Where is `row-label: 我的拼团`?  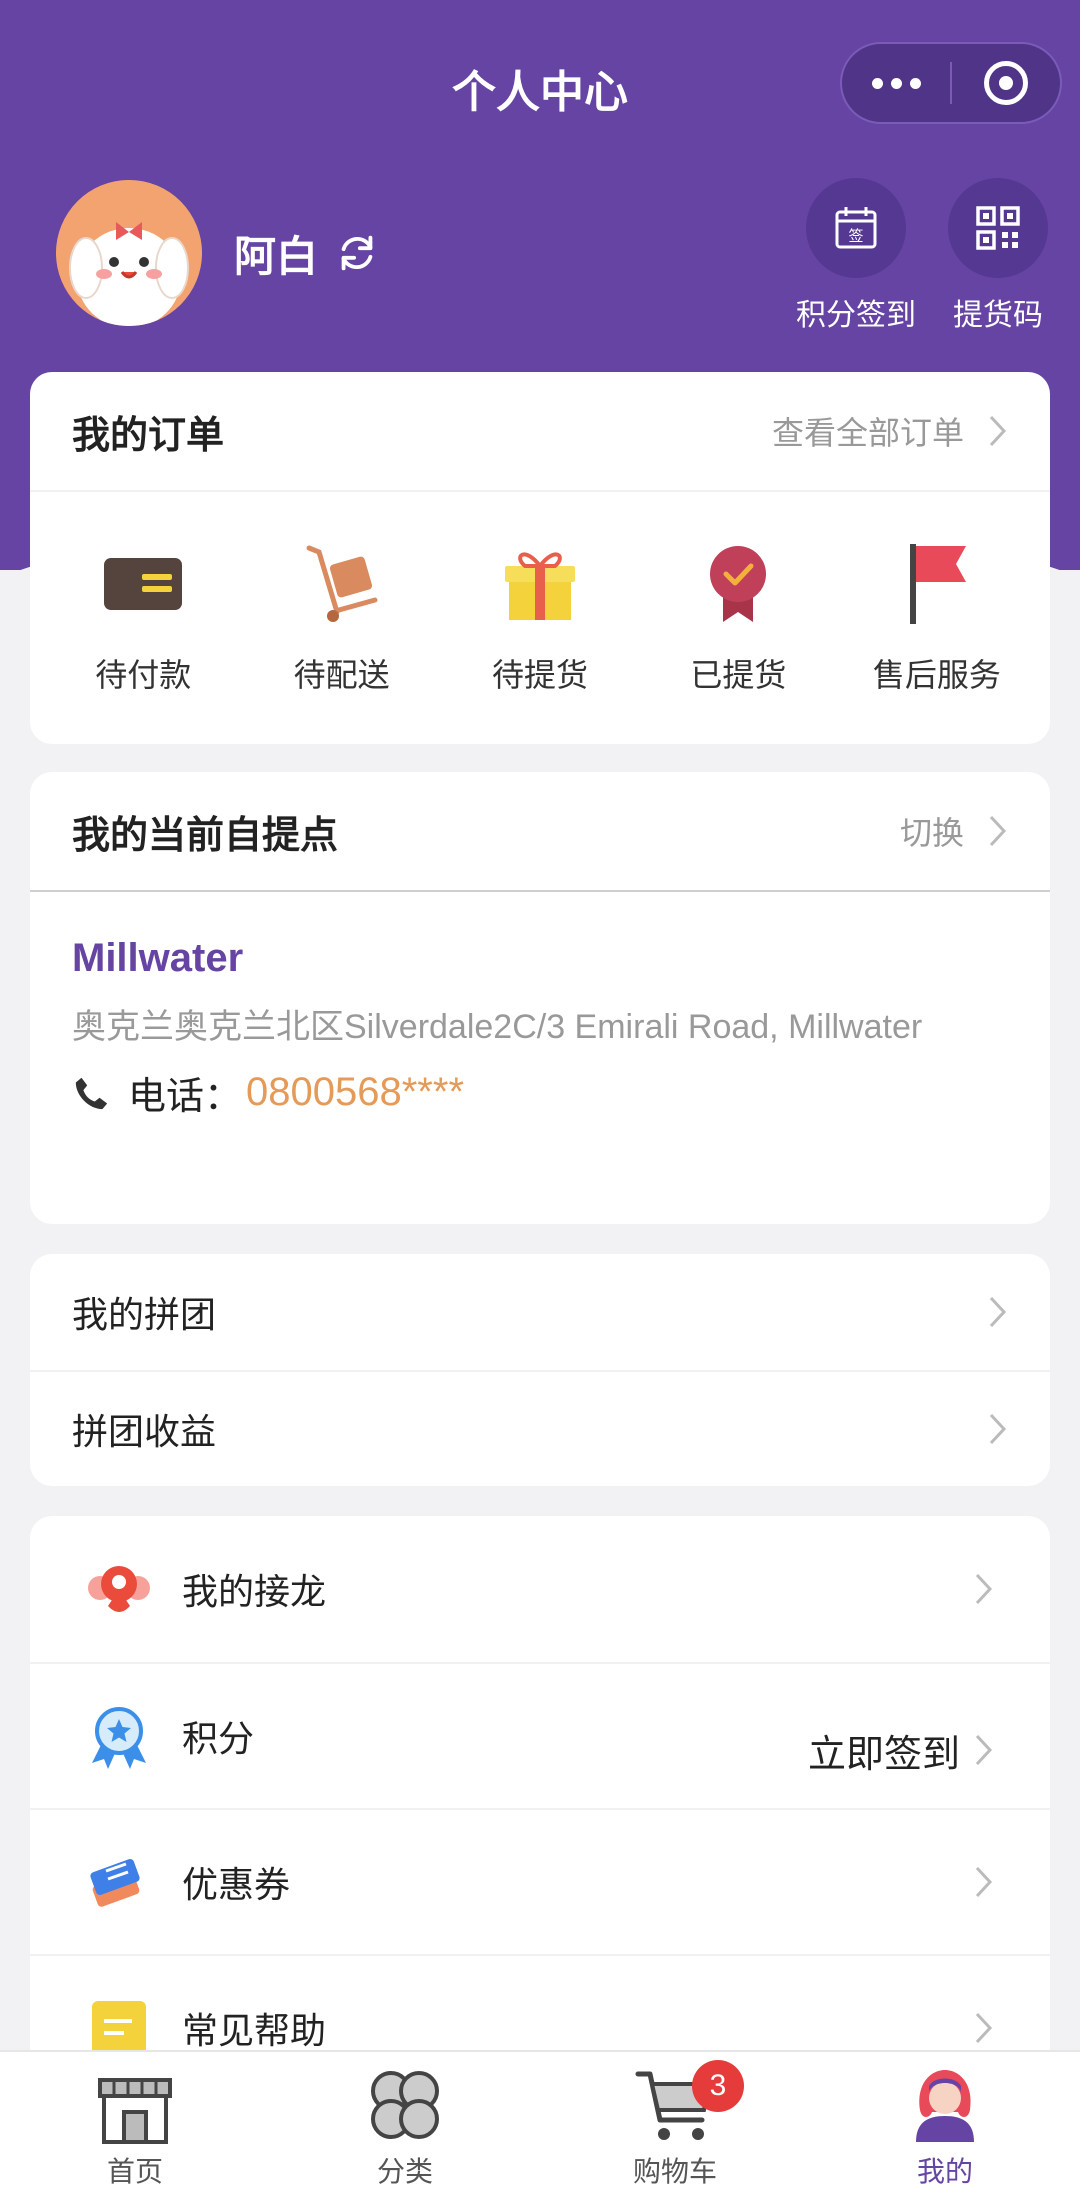 row-label: 我的拼团 is located at coordinates (144, 1314).